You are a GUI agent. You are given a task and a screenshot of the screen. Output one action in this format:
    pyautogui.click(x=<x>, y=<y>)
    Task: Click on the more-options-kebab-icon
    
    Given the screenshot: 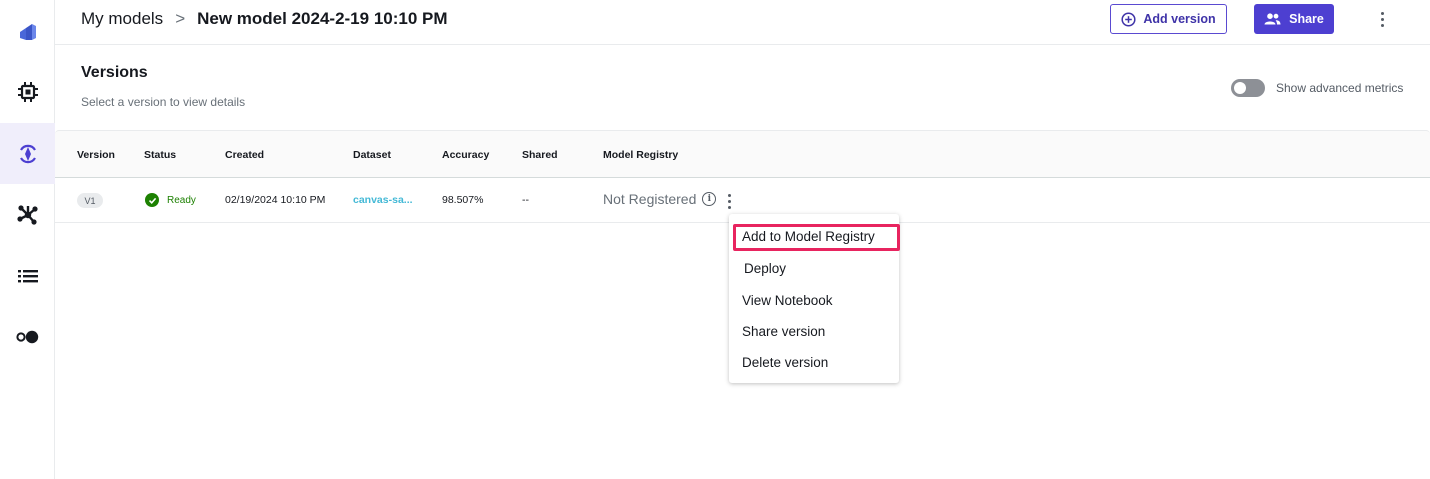 What is the action you would take?
    pyautogui.click(x=1382, y=19)
    